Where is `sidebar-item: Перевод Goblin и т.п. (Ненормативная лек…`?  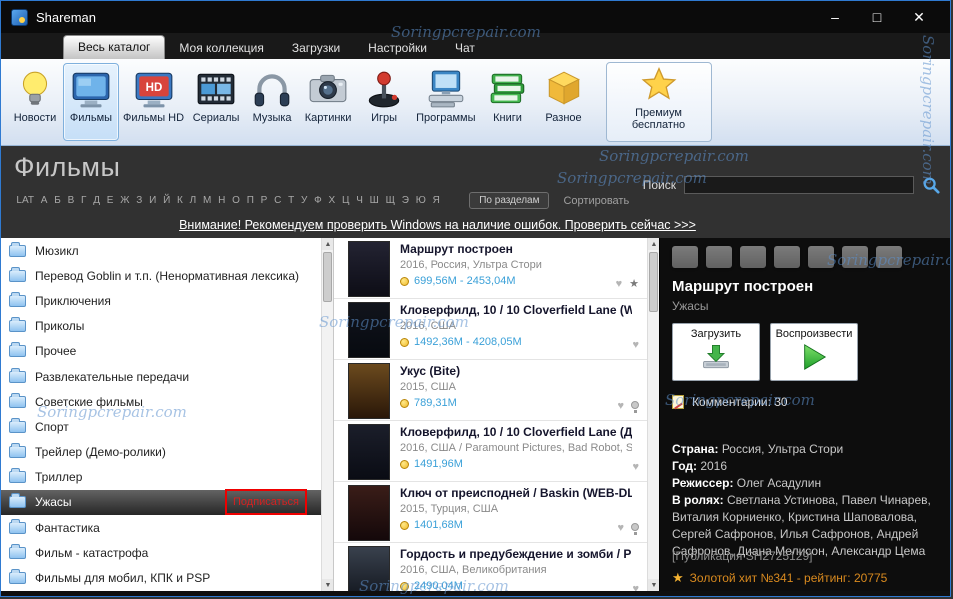 sidebar-item: Перевод Goblin и т.п. (Ненормативная лек… is located at coordinates (161, 275).